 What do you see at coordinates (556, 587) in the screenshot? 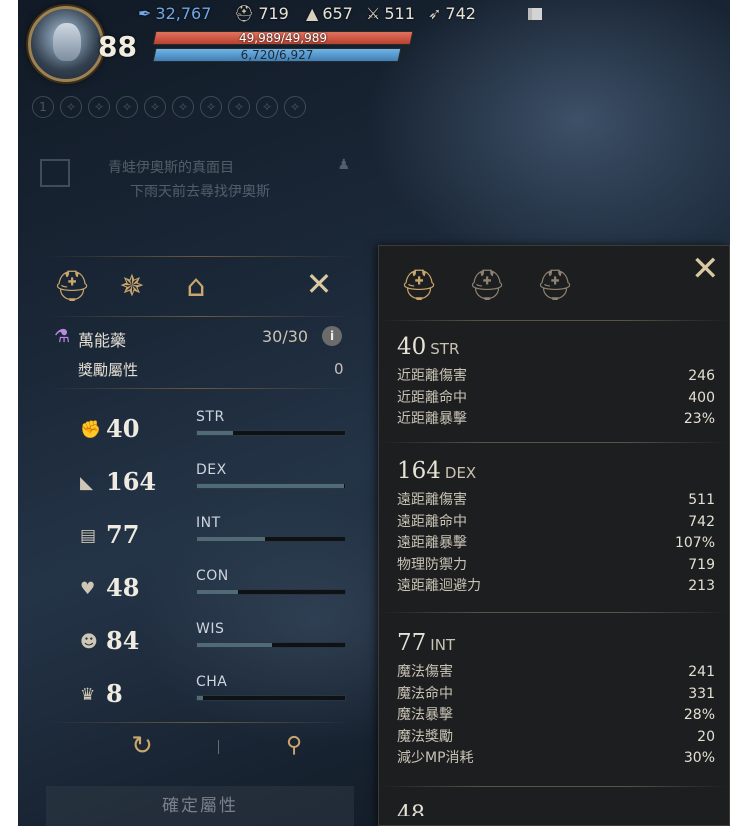
I see `detail-row: 遠距離迴避力 213` at bounding box center [556, 587].